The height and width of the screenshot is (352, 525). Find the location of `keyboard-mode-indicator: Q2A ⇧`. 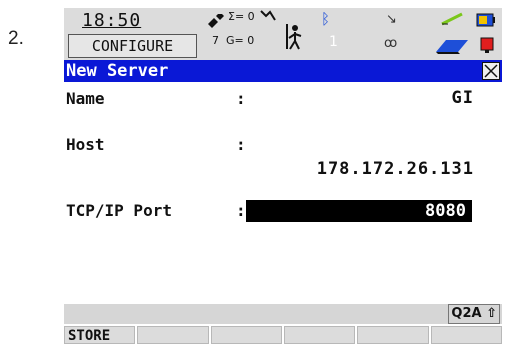

keyboard-mode-indicator: Q2A ⇧ is located at coordinates (474, 314).